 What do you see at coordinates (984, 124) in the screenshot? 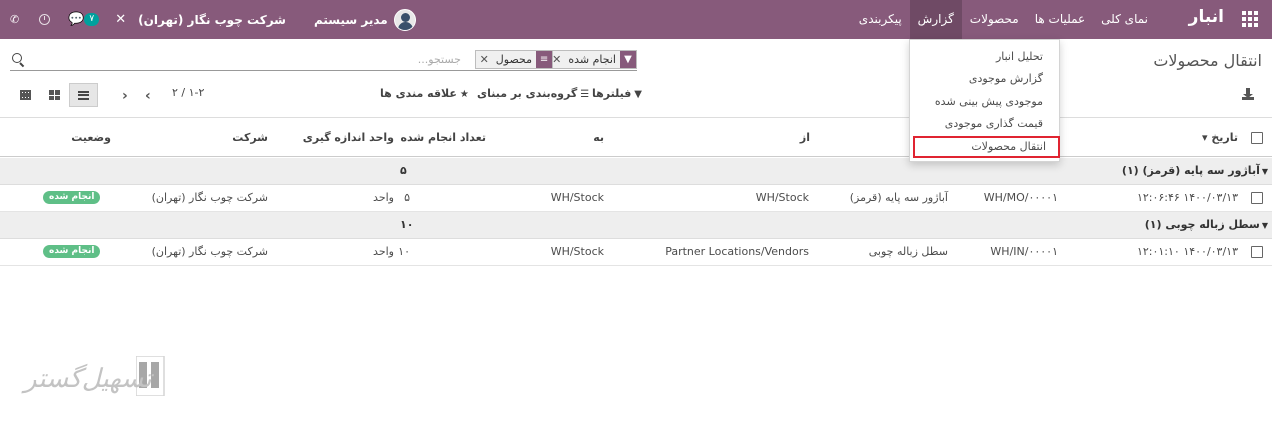
I see `dropdown-item-stock-valuation: قیمت گذاری موجودی` at bounding box center [984, 124].